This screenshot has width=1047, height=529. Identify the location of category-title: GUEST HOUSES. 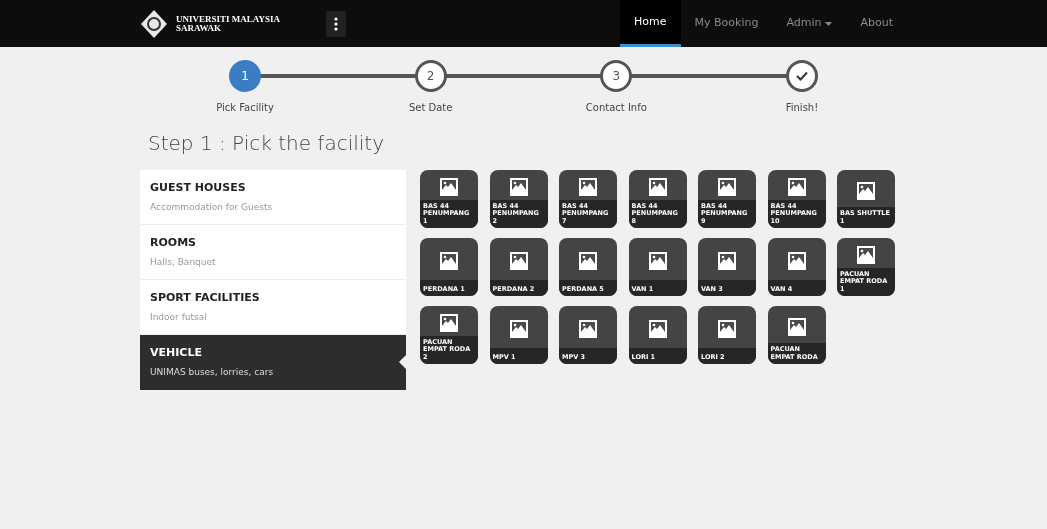
(198, 188).